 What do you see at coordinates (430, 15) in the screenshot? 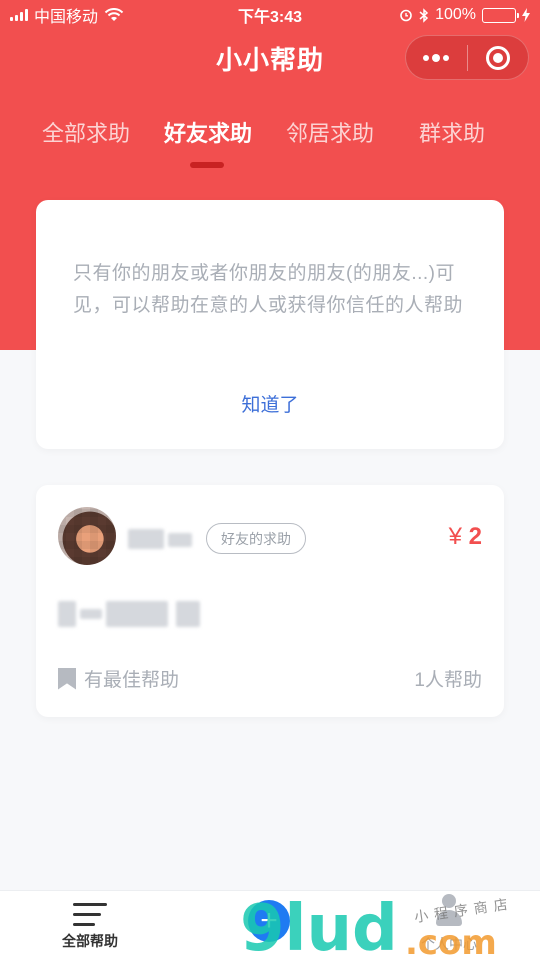
I see `status-right: 100%` at bounding box center [430, 15].